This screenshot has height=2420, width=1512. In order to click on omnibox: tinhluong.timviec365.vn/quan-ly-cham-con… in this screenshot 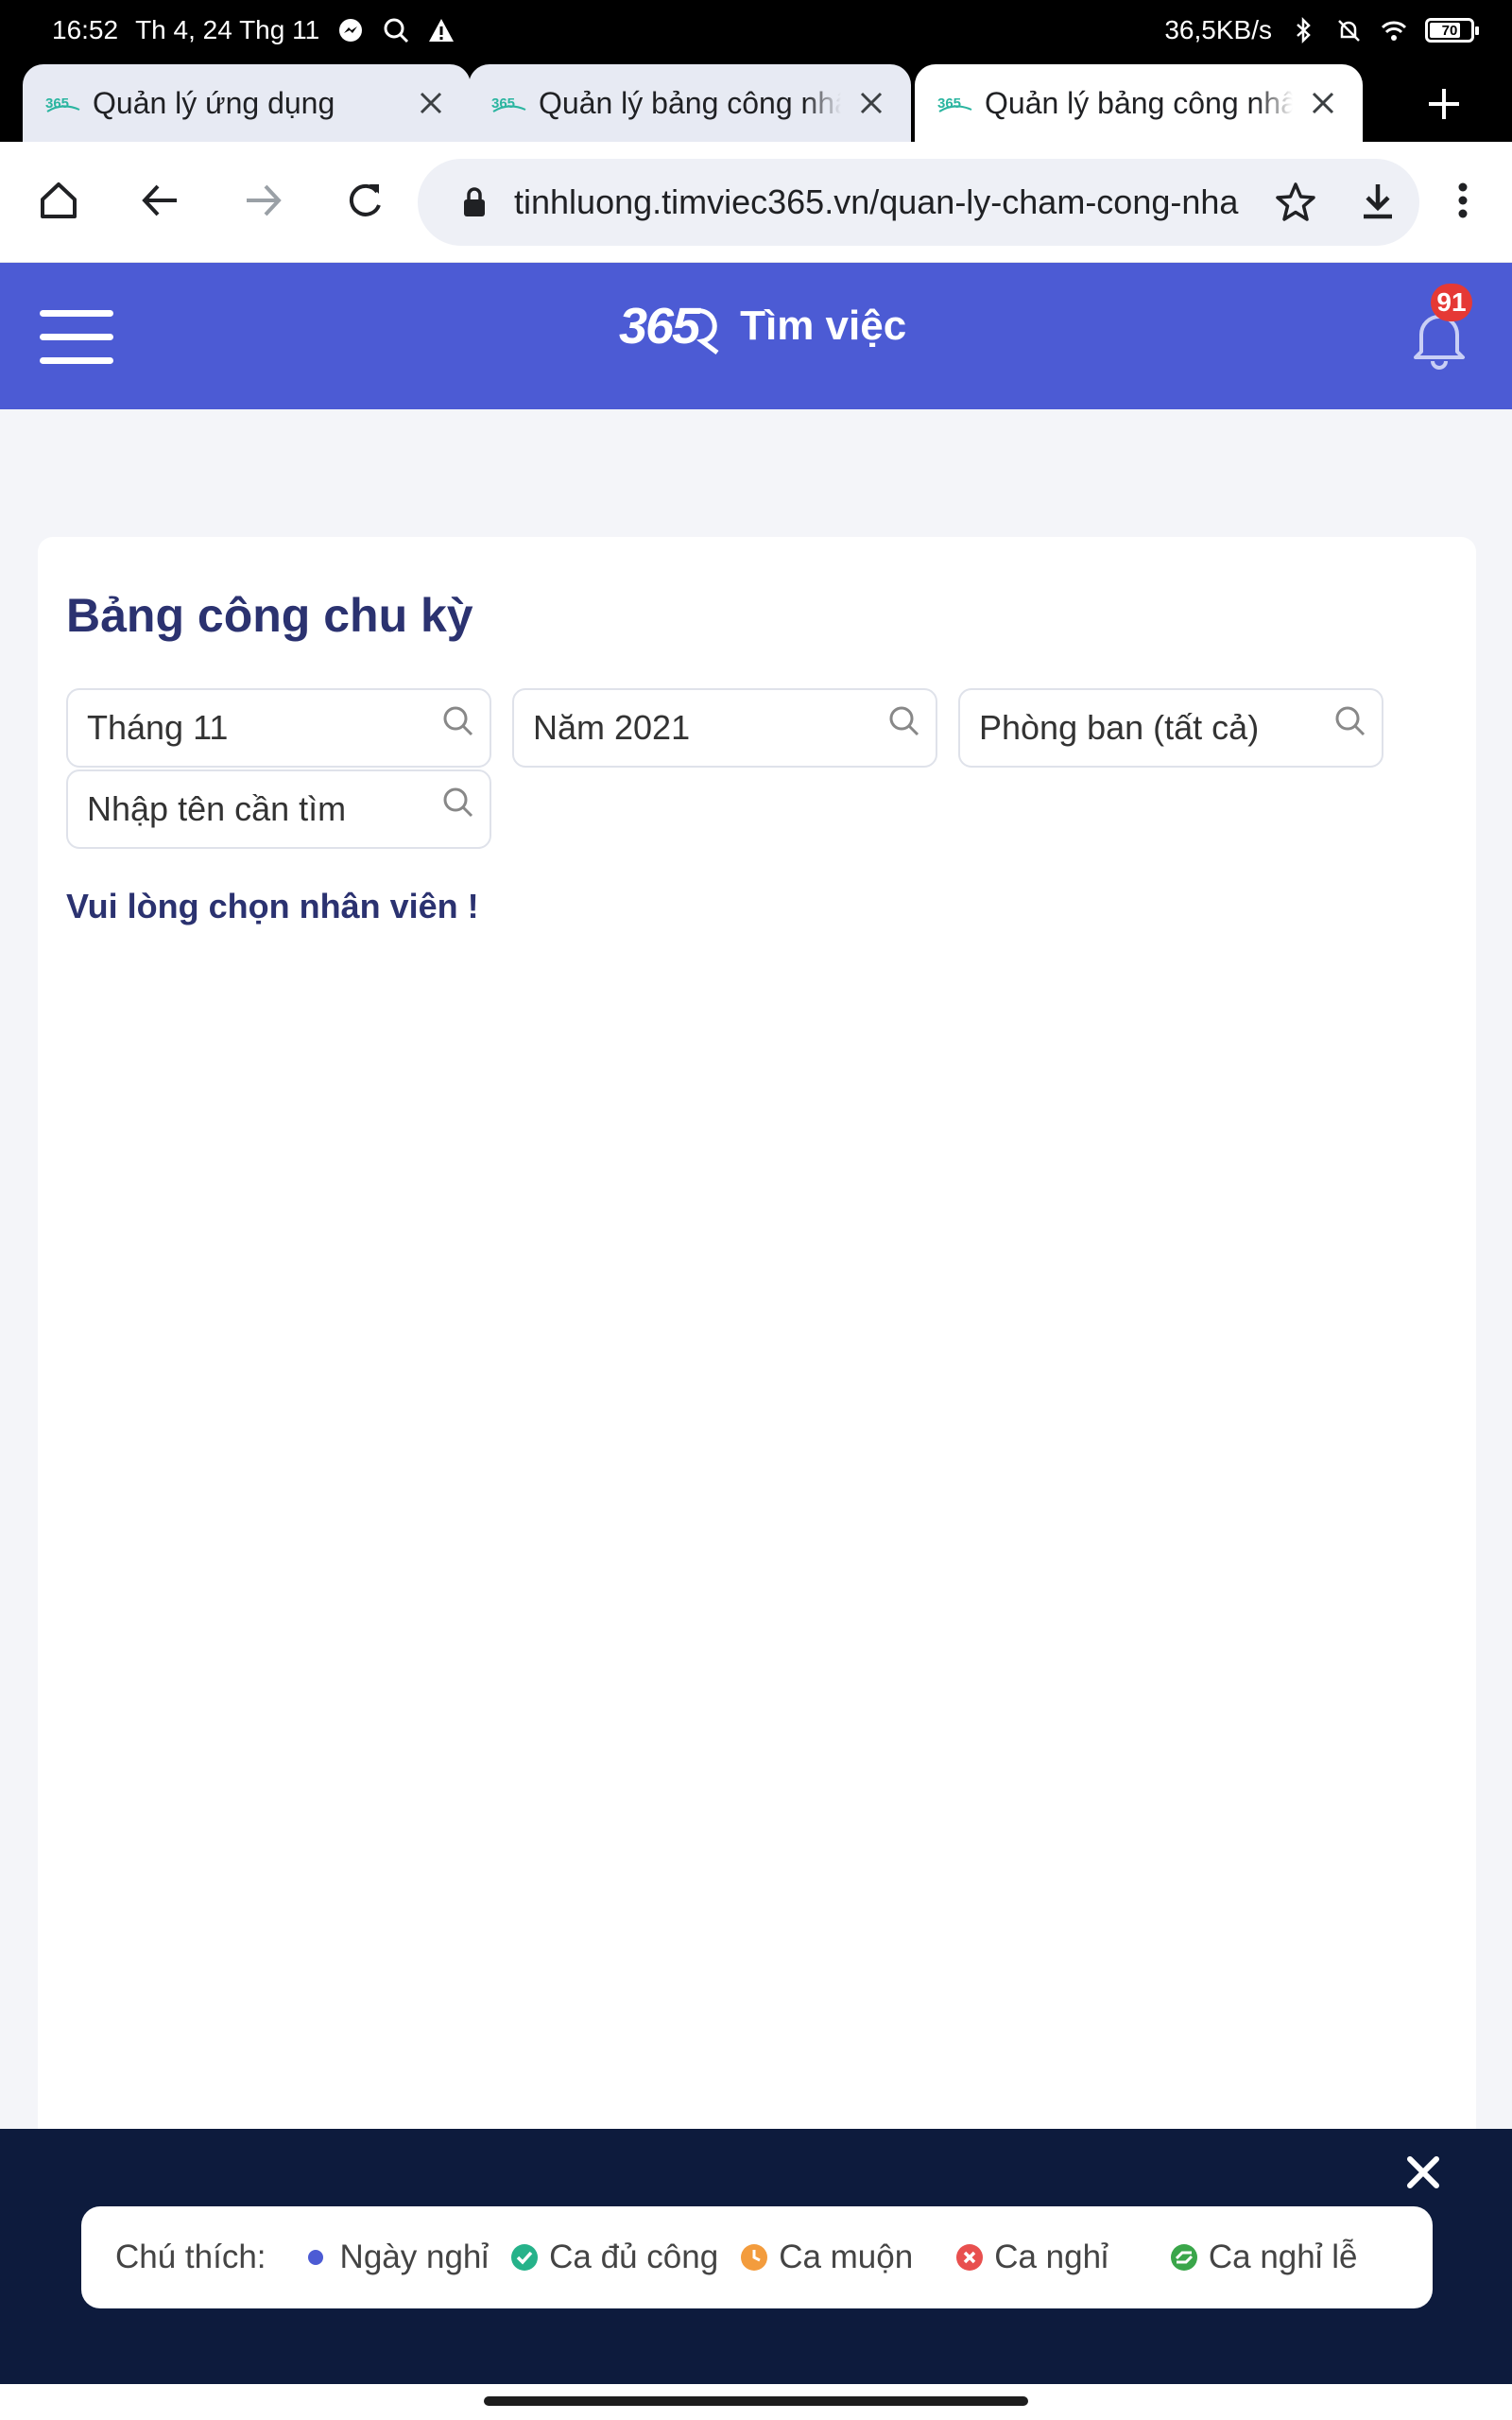, I will do `click(918, 202)`.